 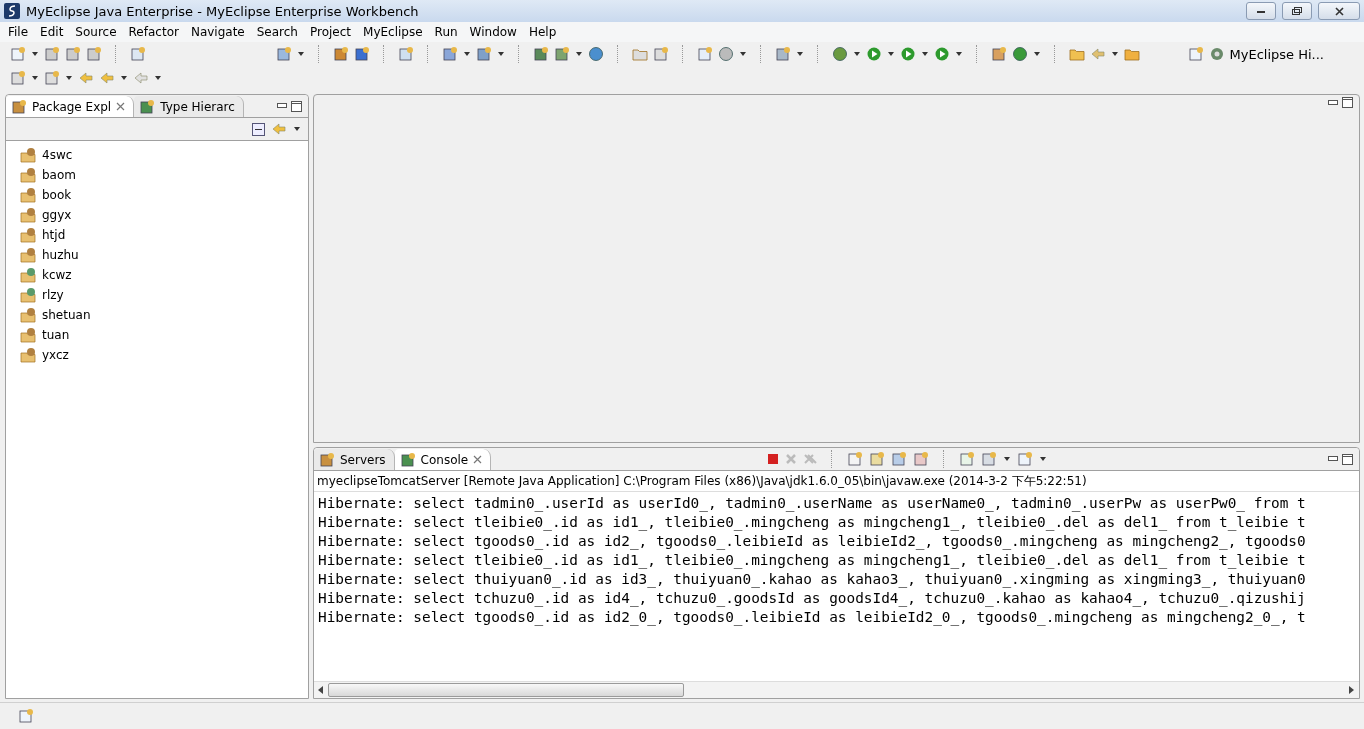 I want to click on menu-item: Refactor, so click(x=153, y=32).